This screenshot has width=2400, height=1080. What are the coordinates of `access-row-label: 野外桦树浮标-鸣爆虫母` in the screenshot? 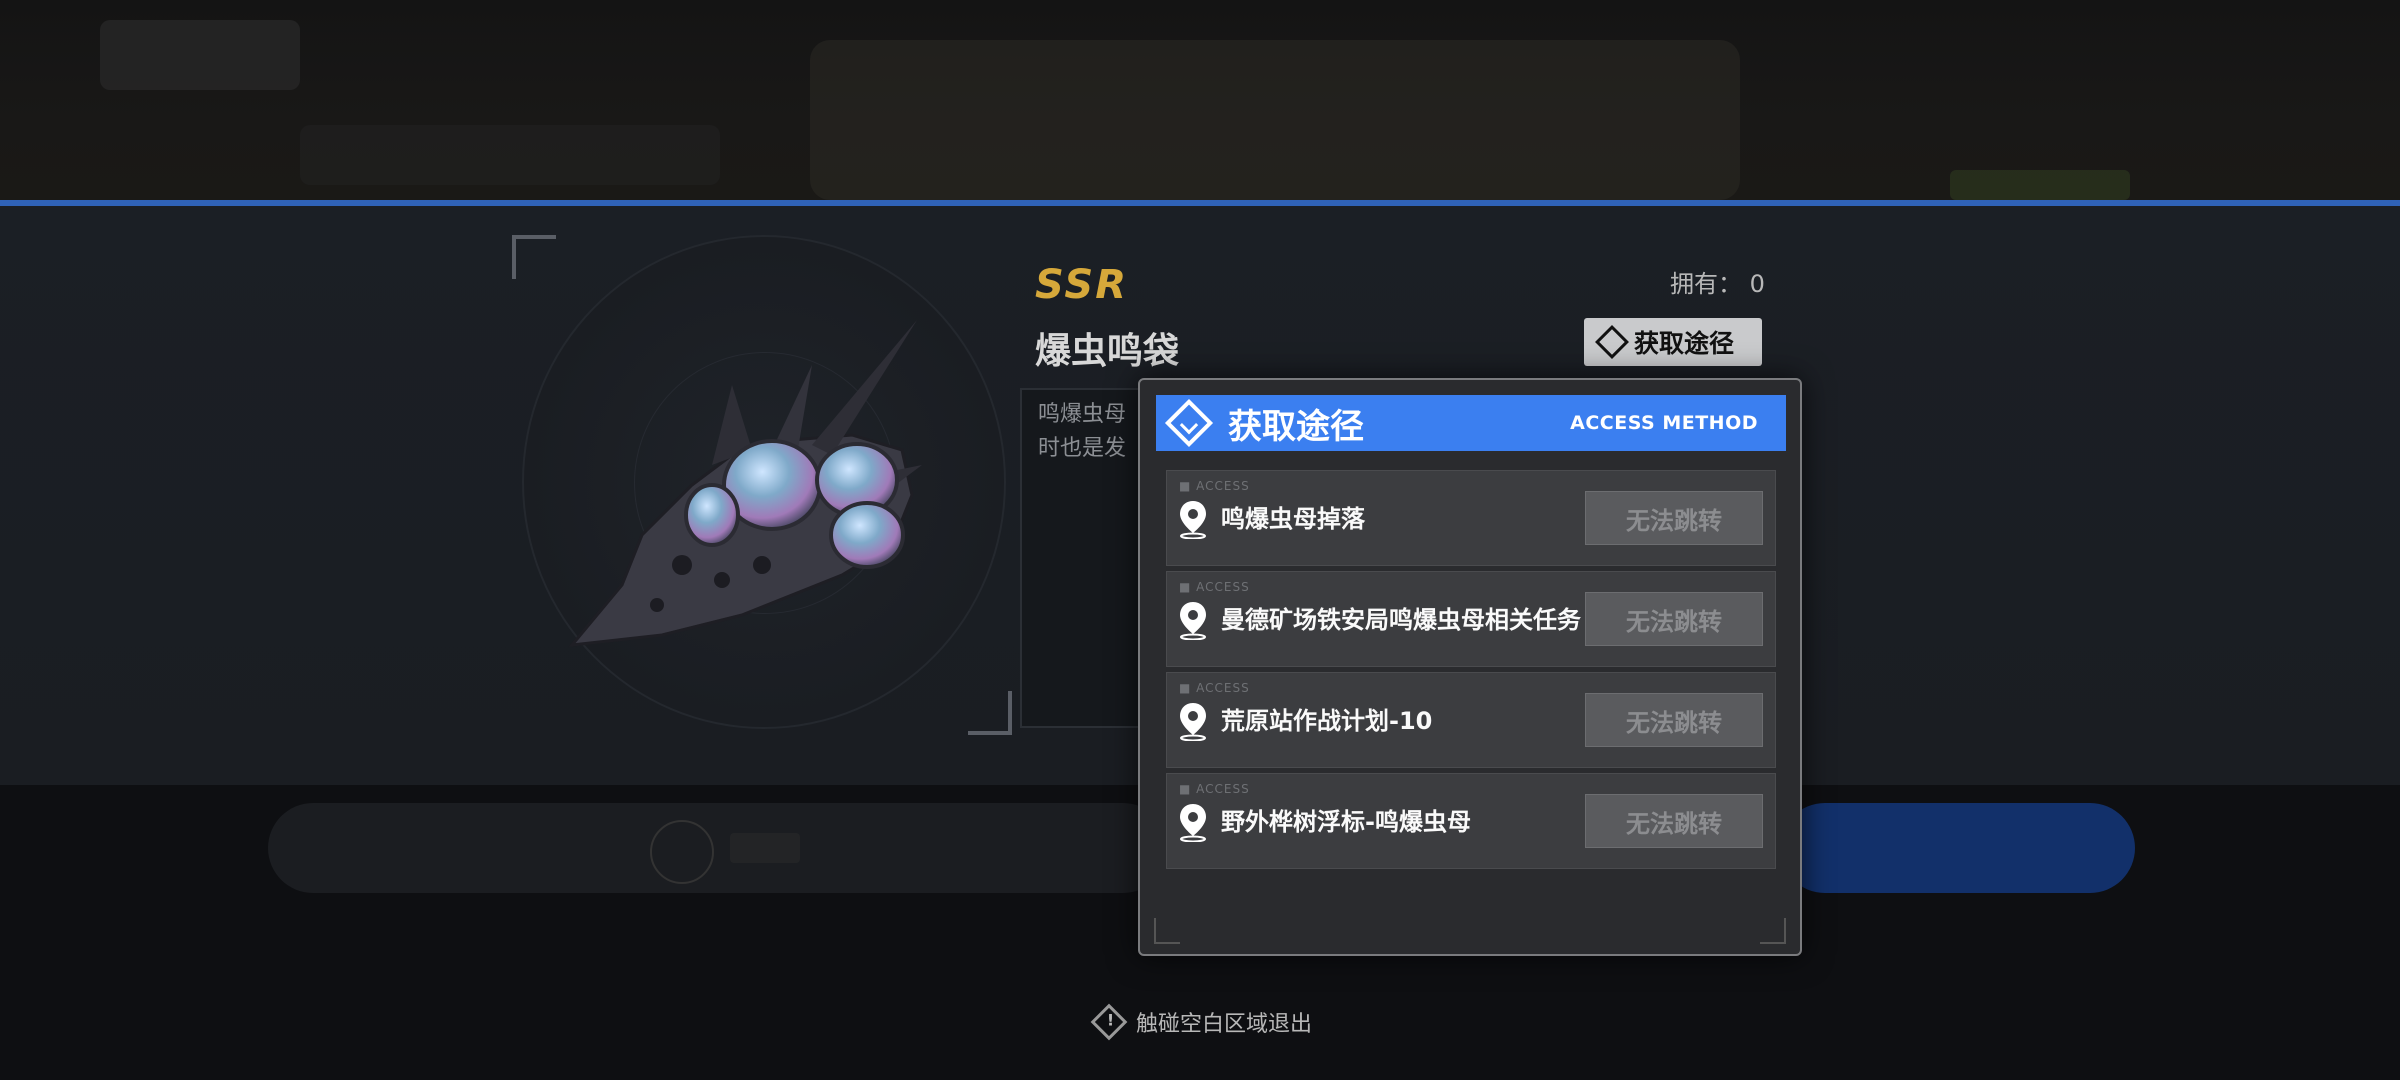 It's located at (1346, 821).